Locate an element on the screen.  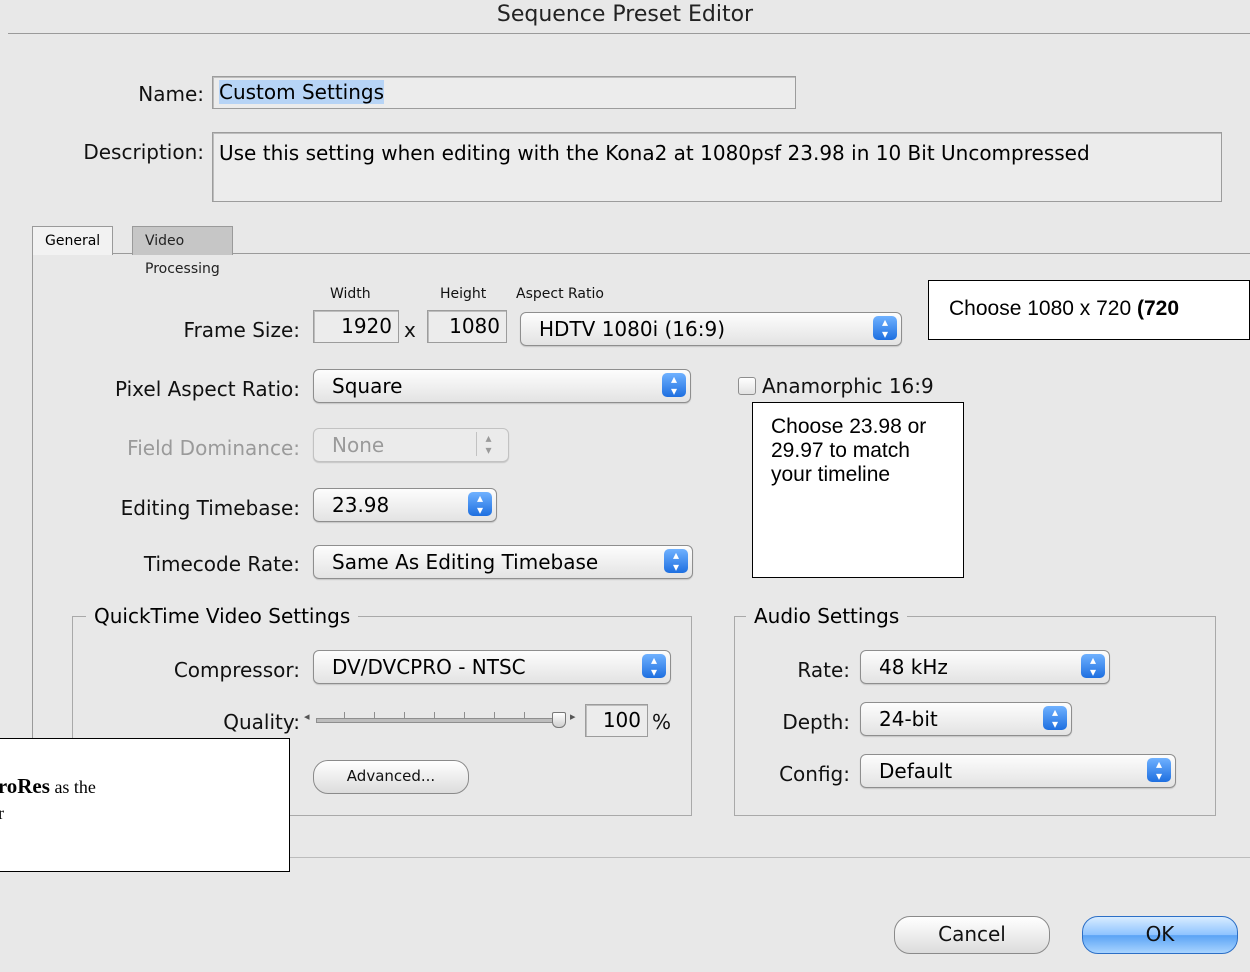
compressor-popup: DV/DVCPRO - NTSC ▴ ▾ is located at coordinates (492, 667).